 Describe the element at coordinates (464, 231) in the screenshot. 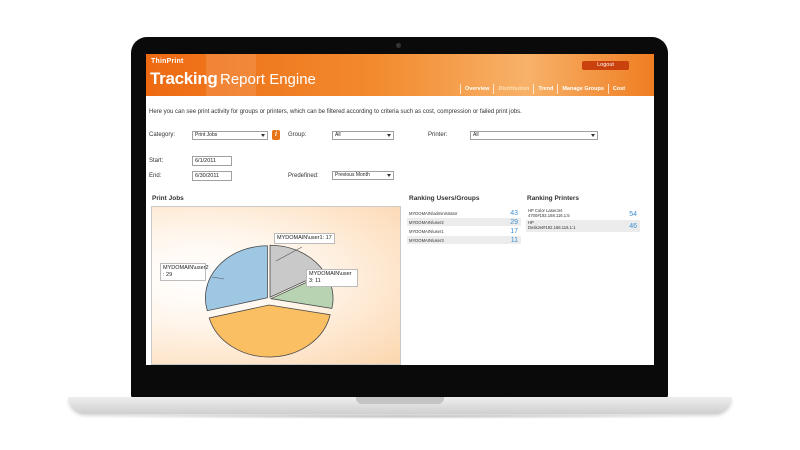

I see `ranking-user-row: MYDOMAIN\user1 17` at that location.